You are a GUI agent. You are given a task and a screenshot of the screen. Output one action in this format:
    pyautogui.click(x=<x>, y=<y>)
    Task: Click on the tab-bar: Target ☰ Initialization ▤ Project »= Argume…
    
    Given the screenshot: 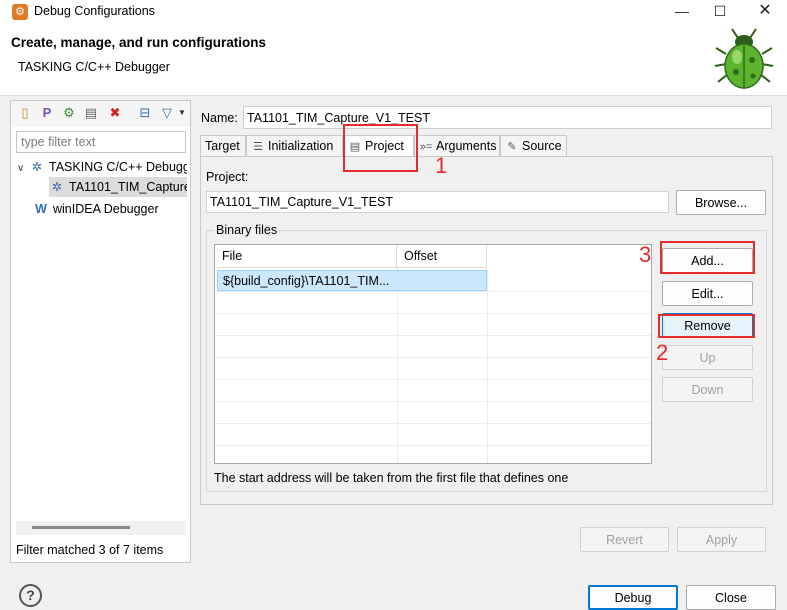 What is the action you would take?
    pyautogui.click(x=486, y=146)
    